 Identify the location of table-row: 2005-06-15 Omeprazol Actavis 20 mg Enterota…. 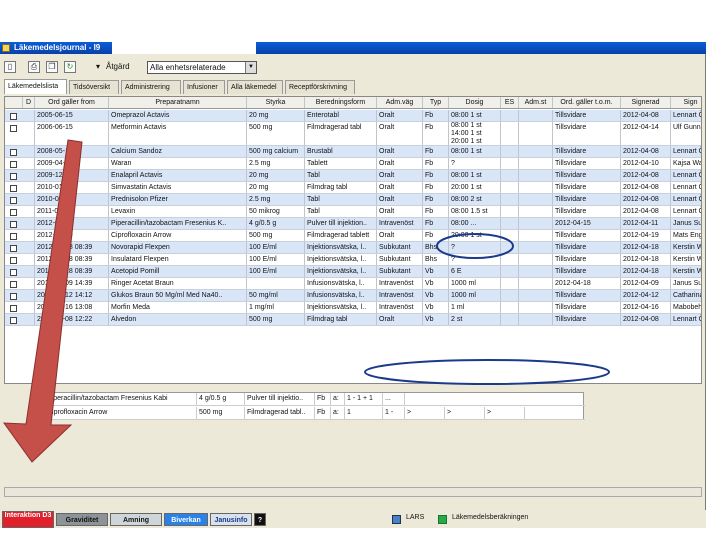
(353, 116).